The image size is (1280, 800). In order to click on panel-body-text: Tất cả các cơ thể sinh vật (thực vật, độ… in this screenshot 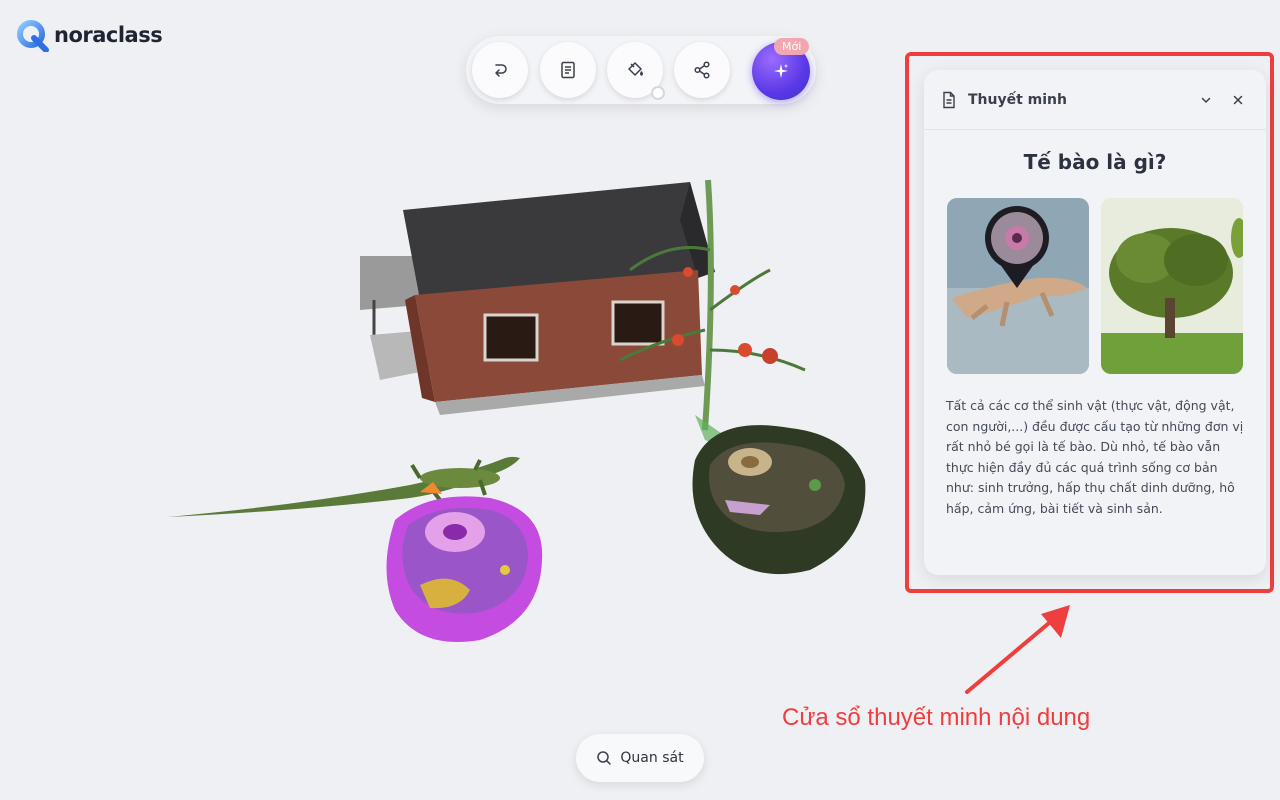, I will do `click(1095, 457)`.